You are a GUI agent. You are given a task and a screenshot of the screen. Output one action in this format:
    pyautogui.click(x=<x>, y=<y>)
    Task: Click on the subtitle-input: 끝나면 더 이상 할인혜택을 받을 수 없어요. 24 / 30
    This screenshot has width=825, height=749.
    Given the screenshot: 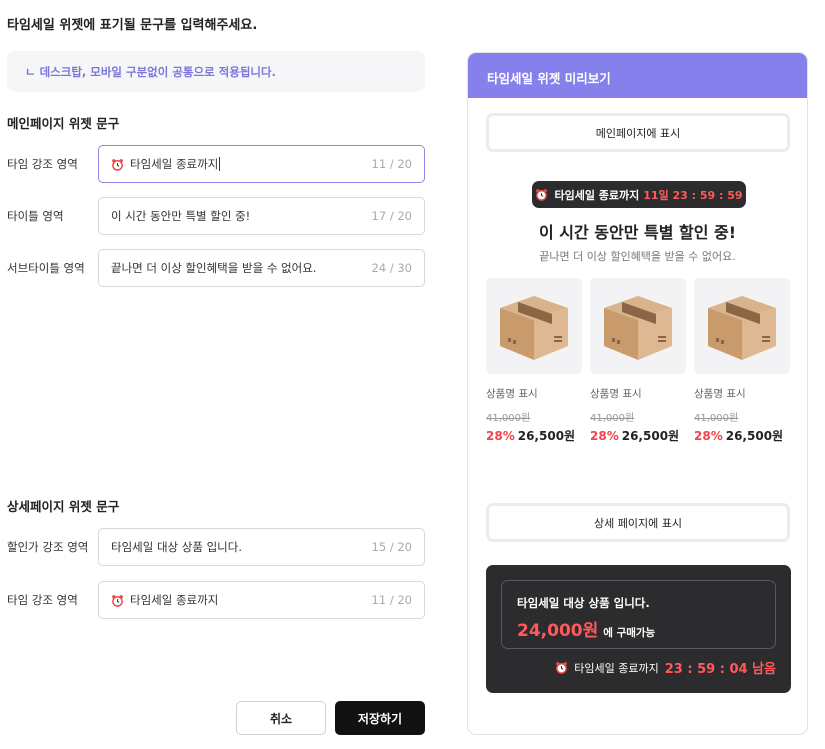 What is the action you would take?
    pyautogui.click(x=261, y=268)
    